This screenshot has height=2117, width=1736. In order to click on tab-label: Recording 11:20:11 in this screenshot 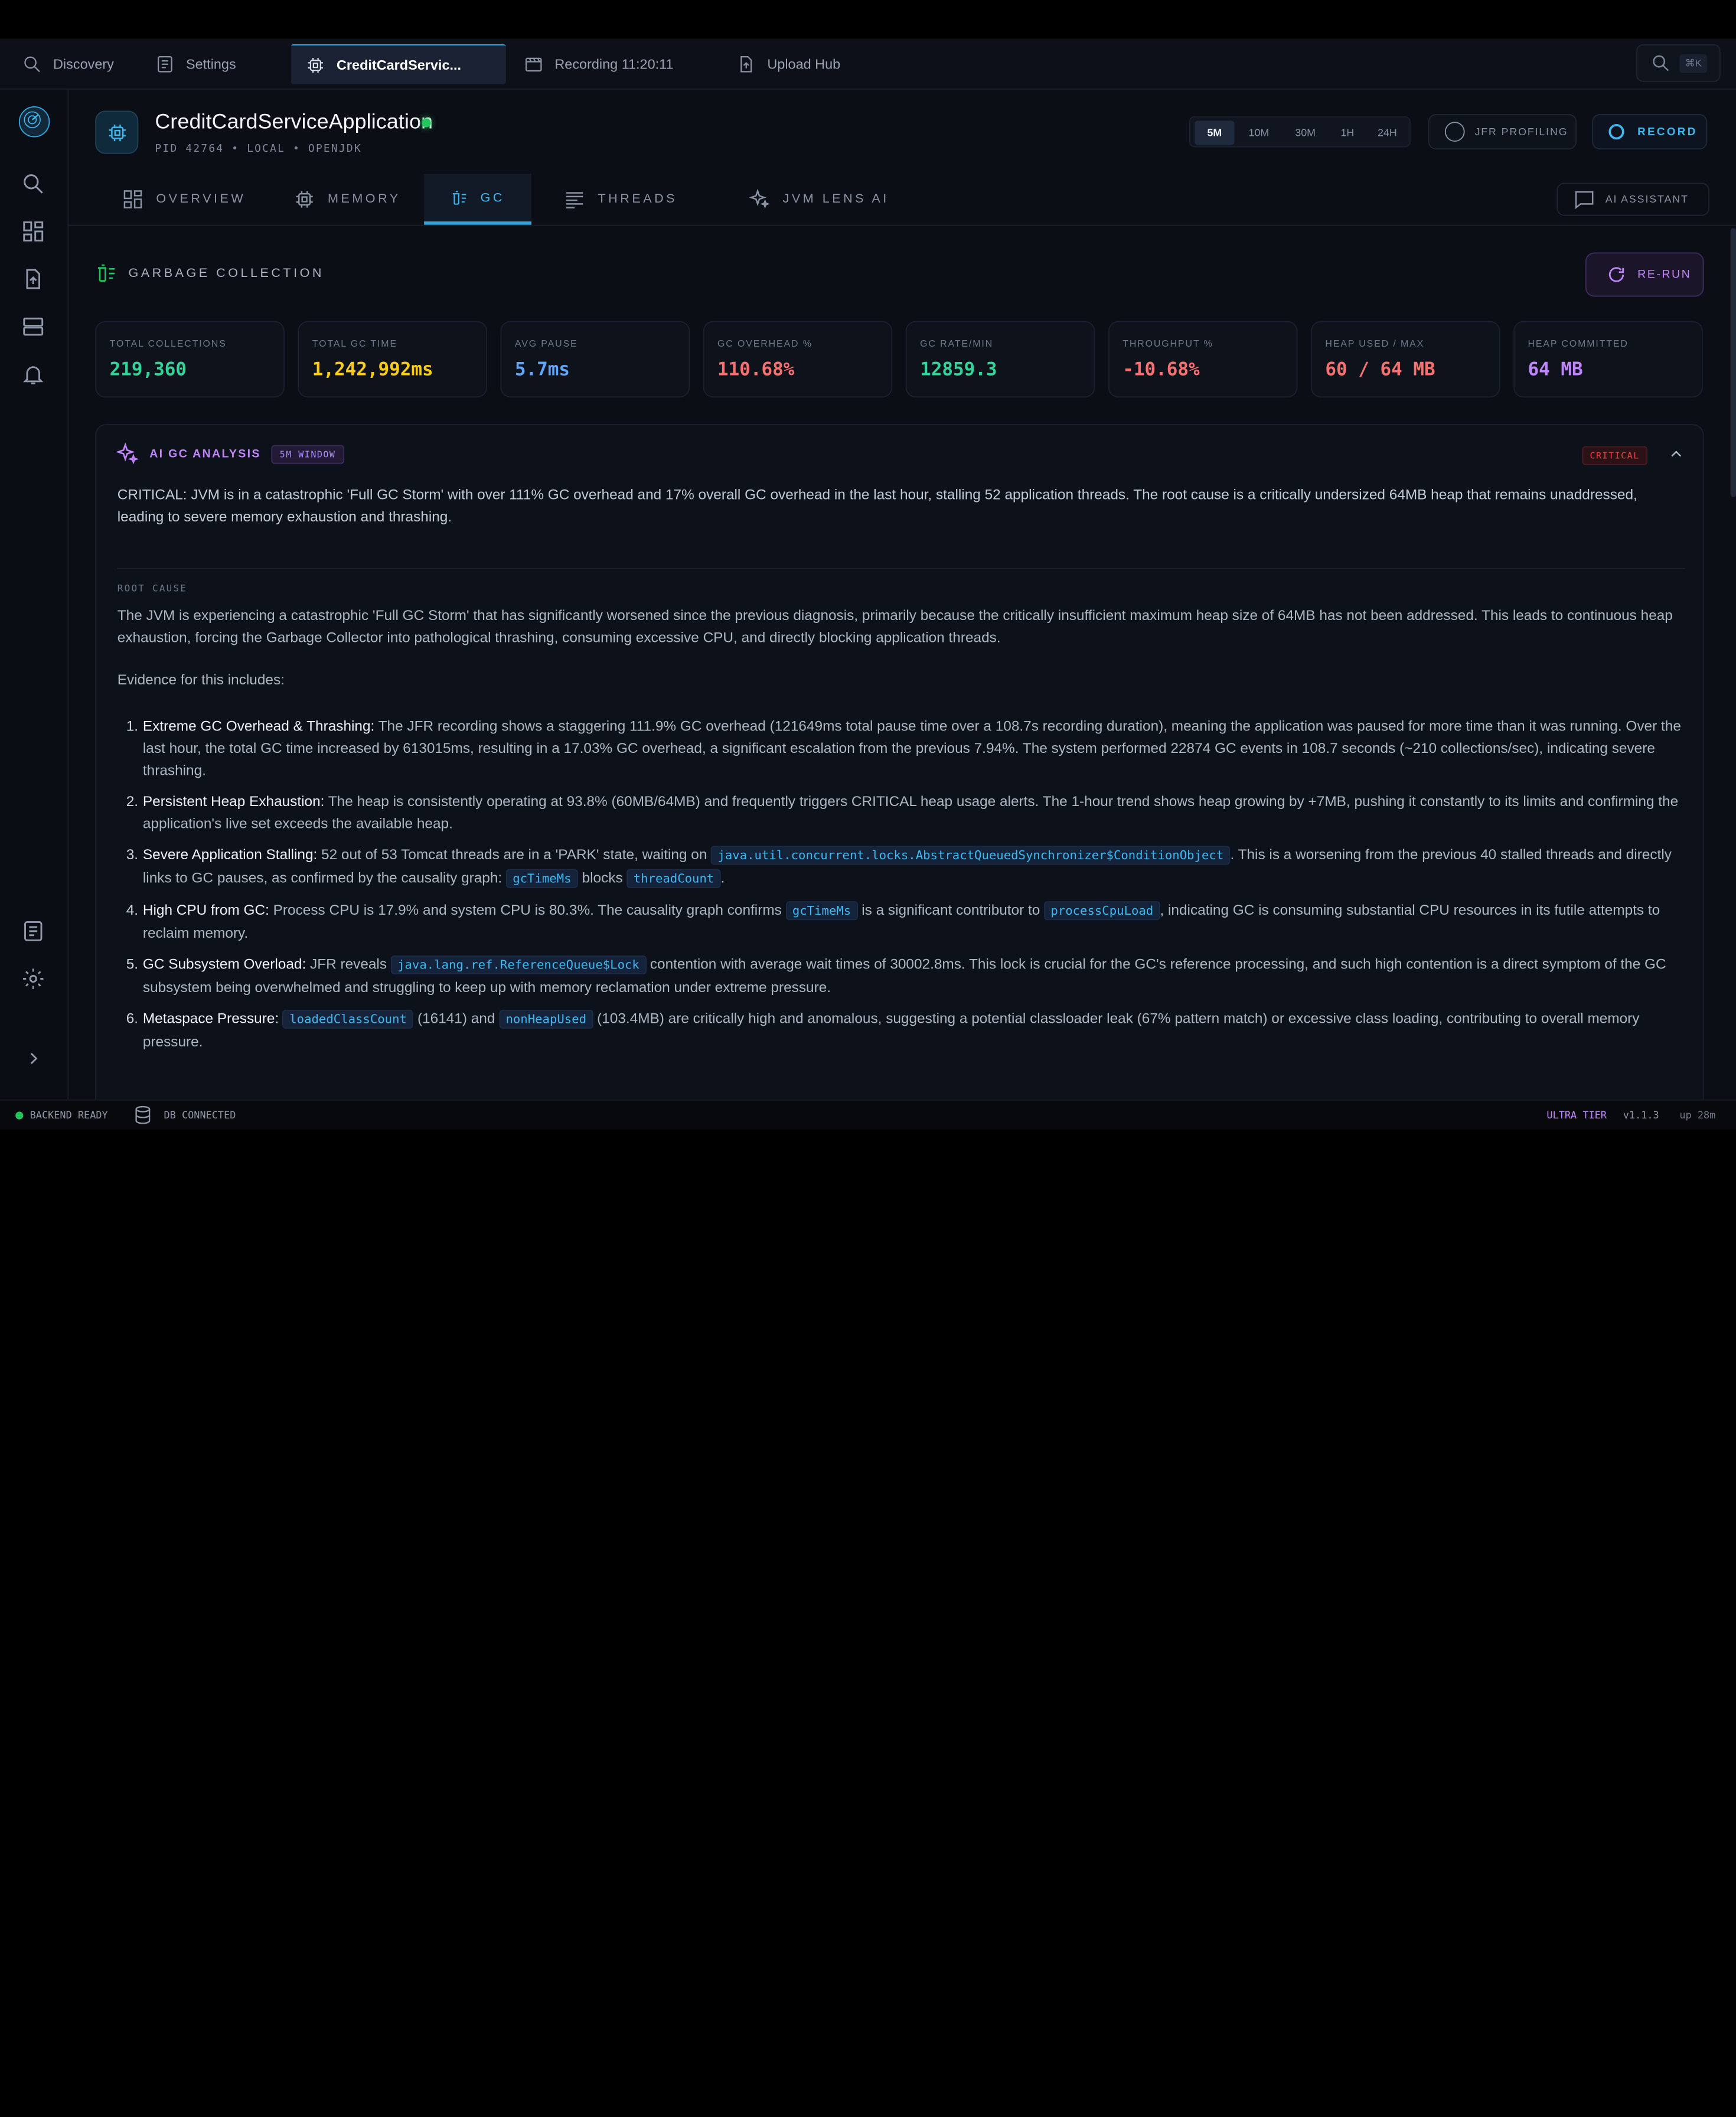, I will do `click(614, 64)`.